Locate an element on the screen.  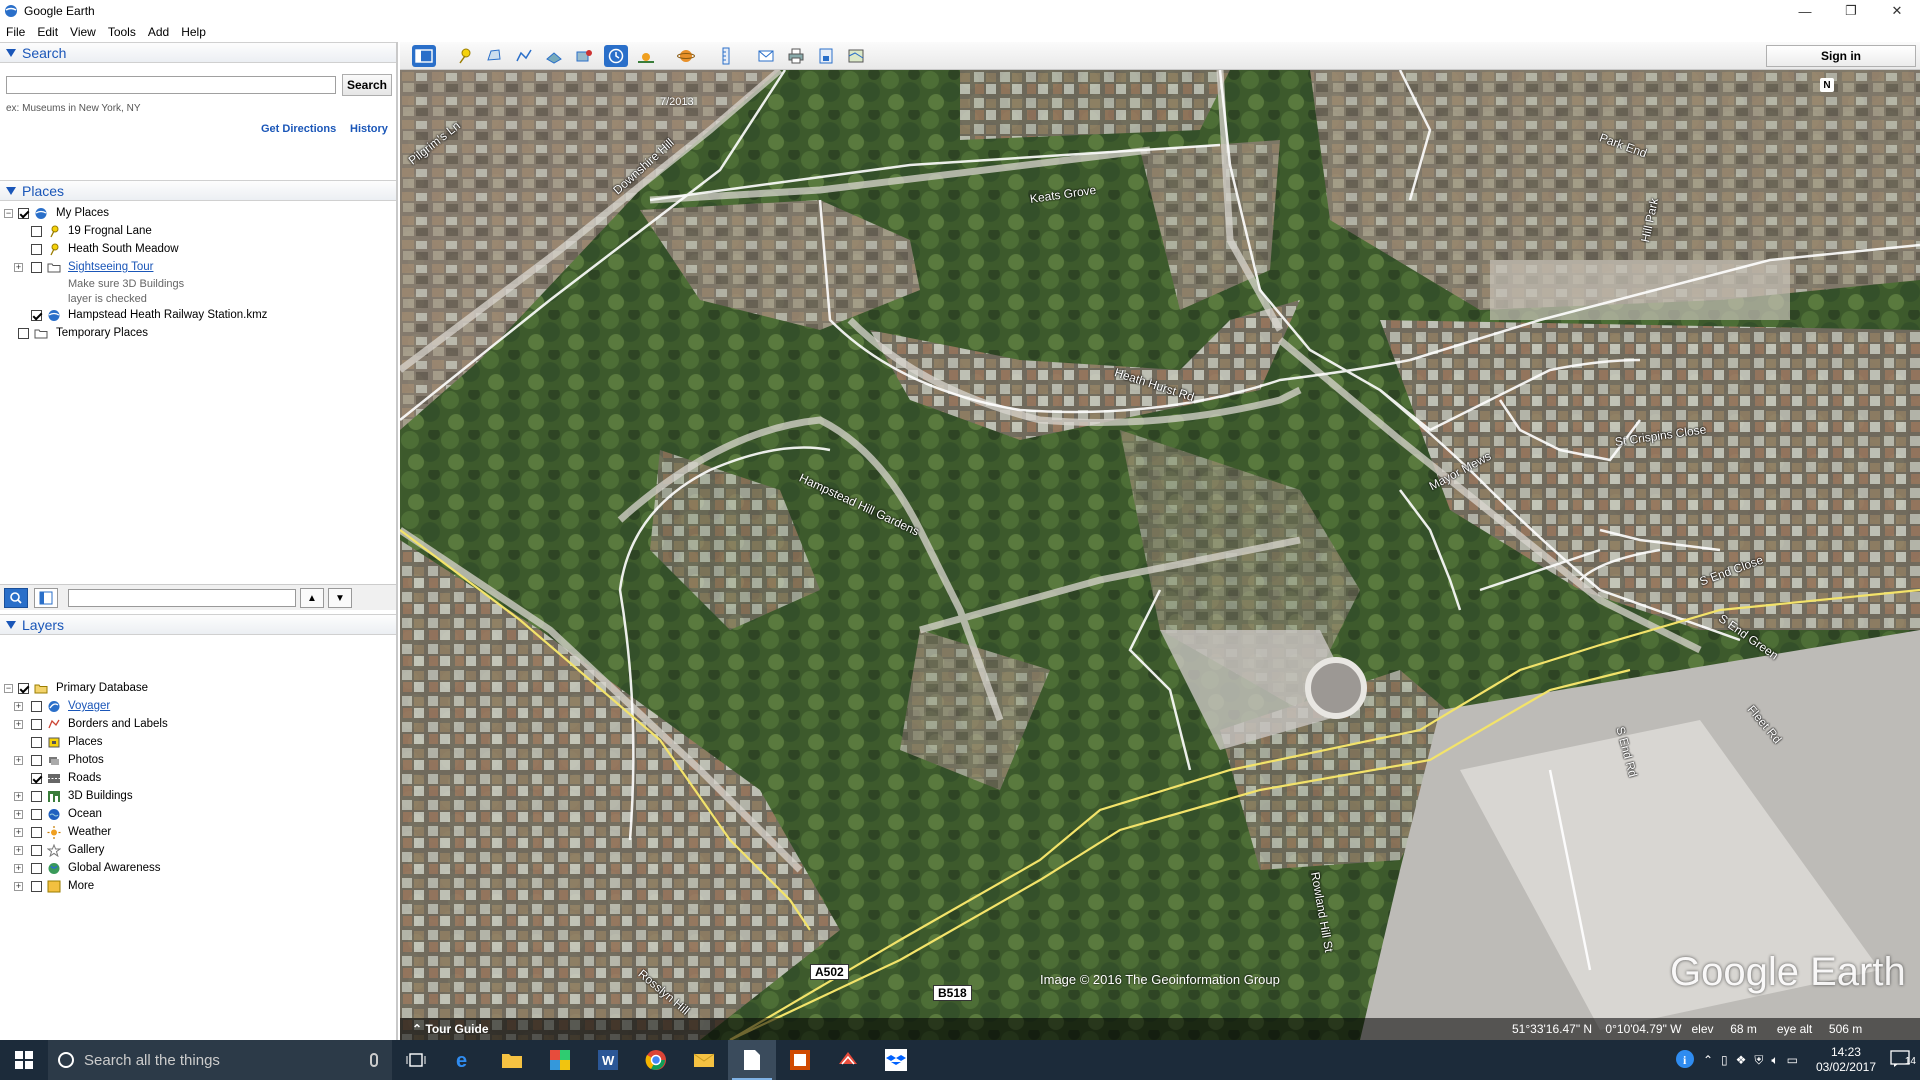
tour-guide-button: ⌃ Tour Guide is located at coordinates (450, 1029).